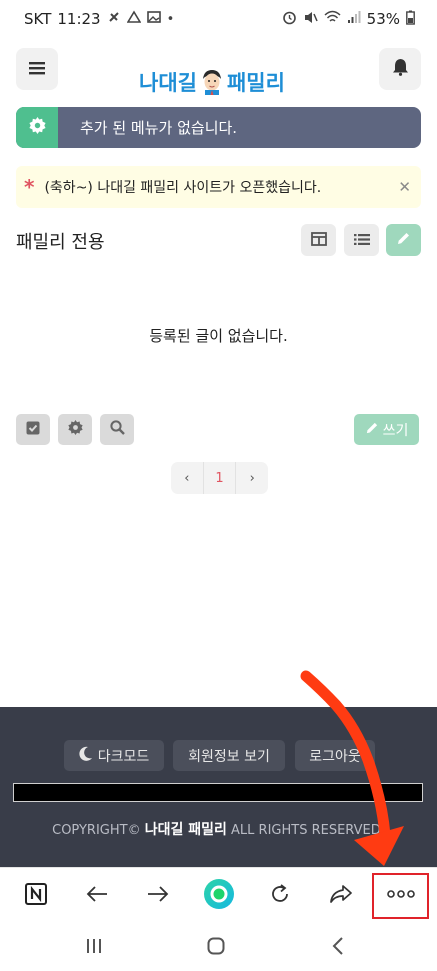 Image resolution: width=437 pixels, height=971 pixels. I want to click on board-title: 패밀리 전용, so click(60, 242).